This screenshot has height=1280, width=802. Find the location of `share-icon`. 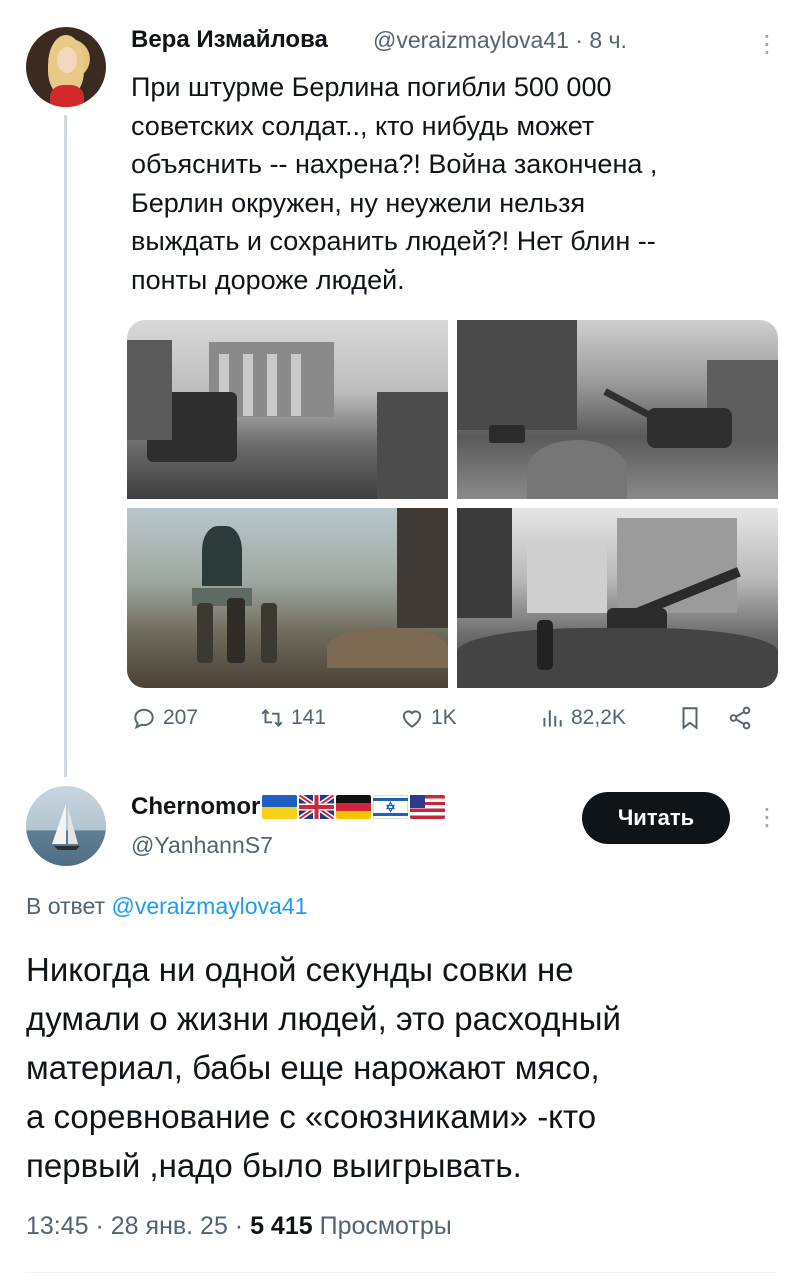

share-icon is located at coordinates (740, 718).